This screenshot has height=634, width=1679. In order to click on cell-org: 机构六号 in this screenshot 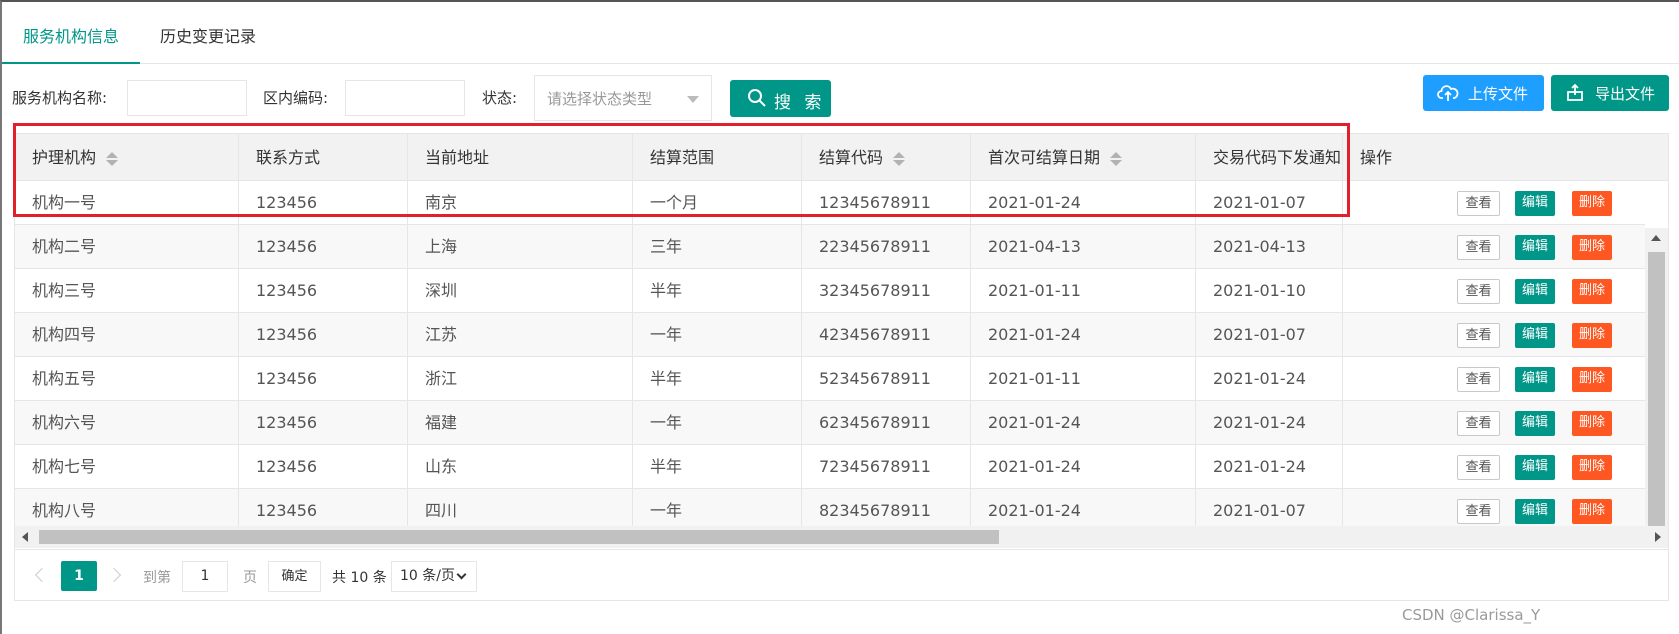, I will do `click(127, 422)`.